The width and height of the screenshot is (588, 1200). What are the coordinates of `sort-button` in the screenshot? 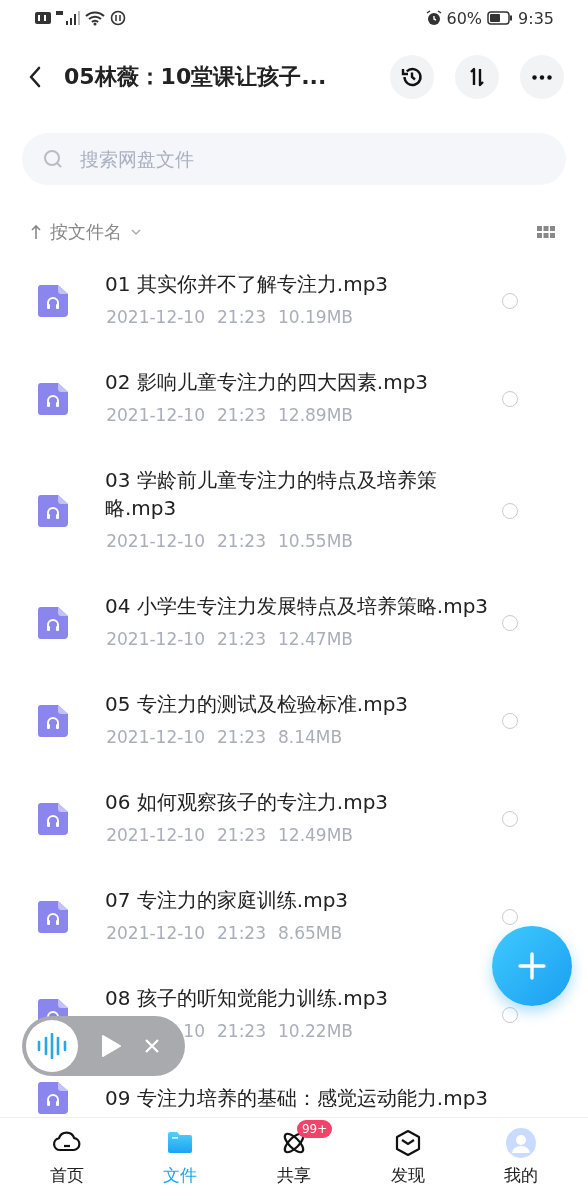 It's located at (477, 77).